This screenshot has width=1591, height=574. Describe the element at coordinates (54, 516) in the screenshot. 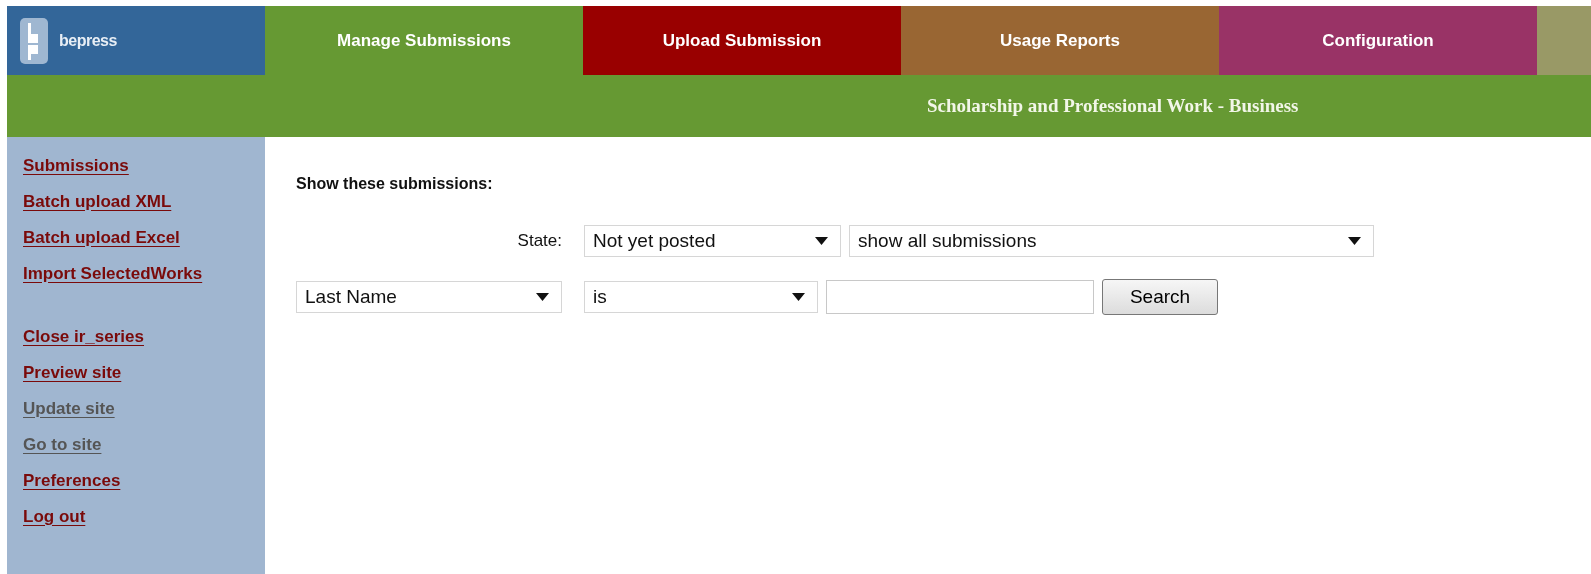

I see `sidebar-link: Log out` at that location.